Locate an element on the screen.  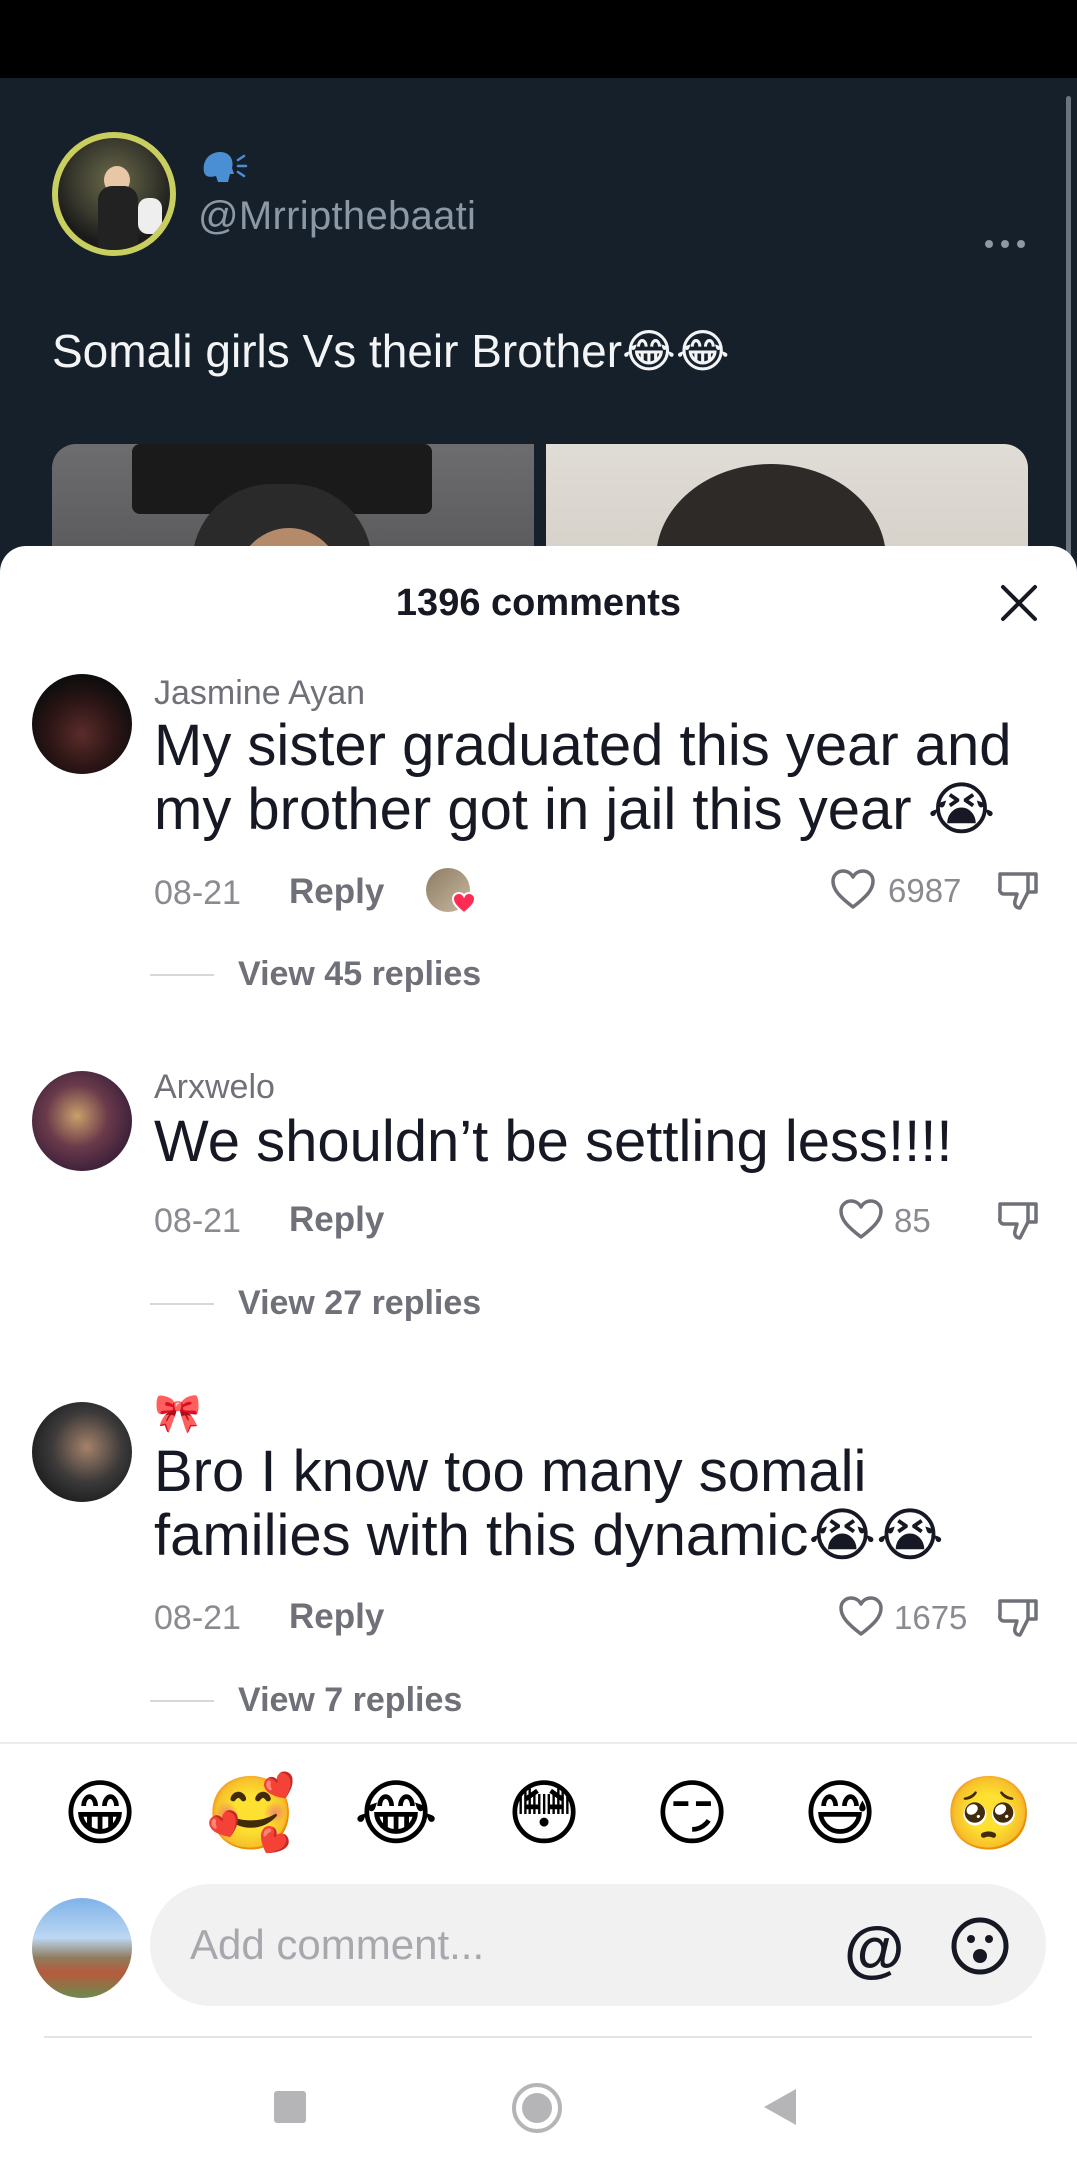
comments-count-title: 1396 comments is located at coordinates (538, 603).